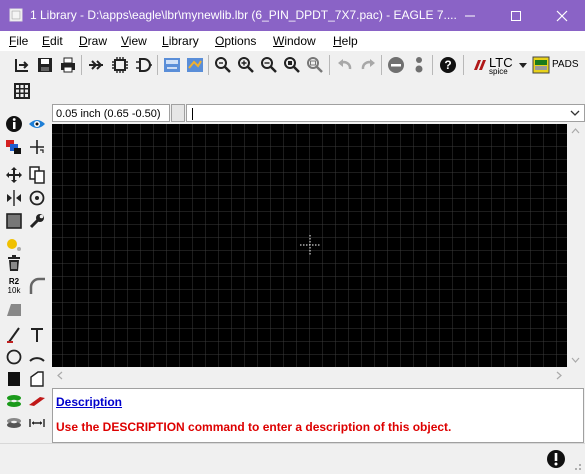 Image resolution: width=585 pixels, height=474 pixels. I want to click on open-button, so click(22, 65).